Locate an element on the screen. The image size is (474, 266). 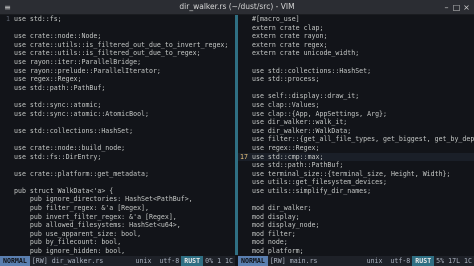
code-line: mod filter; is located at coordinates (356, 234).